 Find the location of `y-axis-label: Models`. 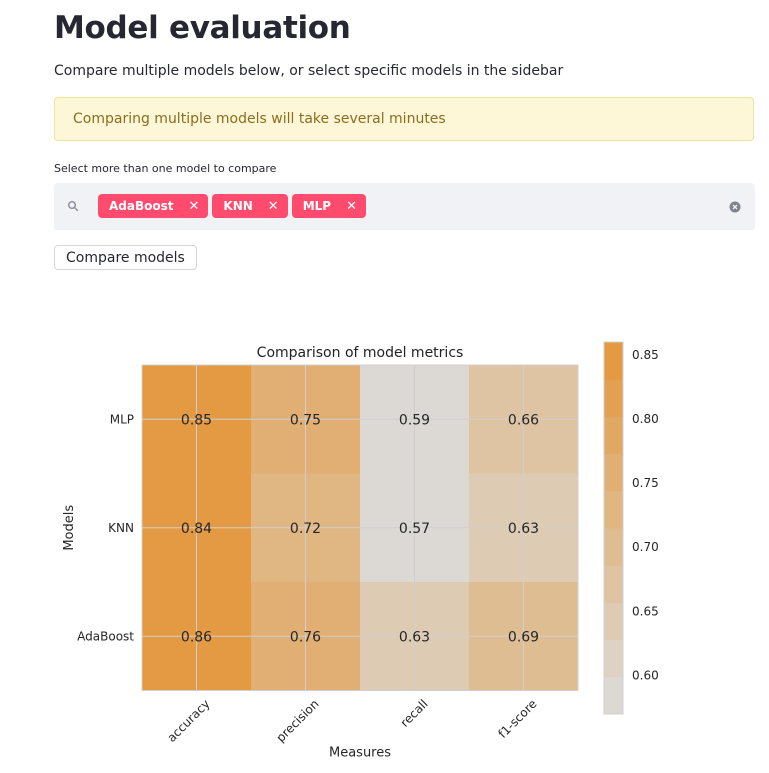

y-axis-label: Models is located at coordinates (69, 528).